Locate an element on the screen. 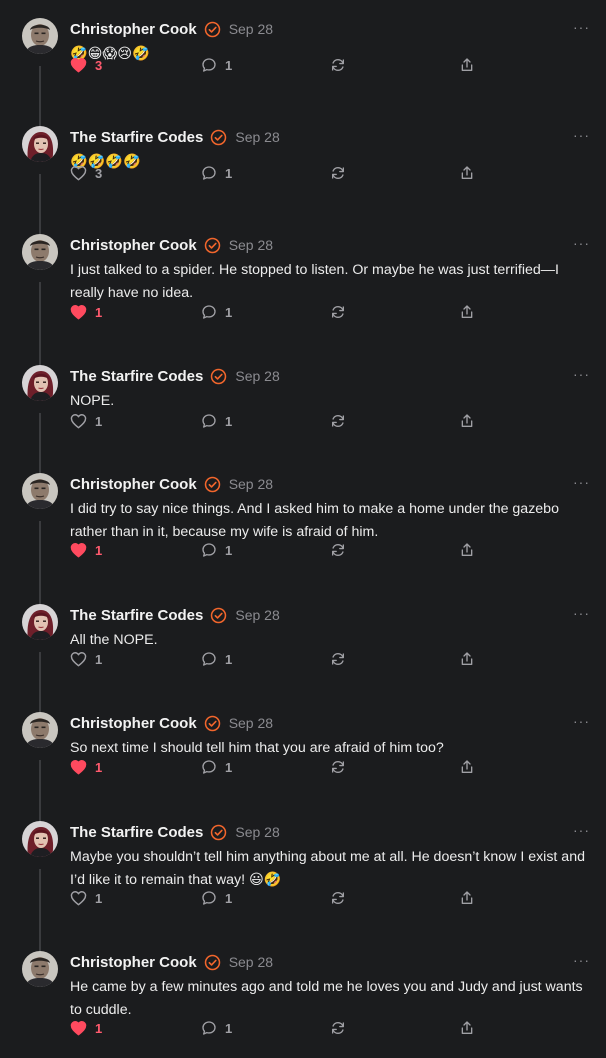 The image size is (606, 1058). like-count: 1 is located at coordinates (99, 1028).